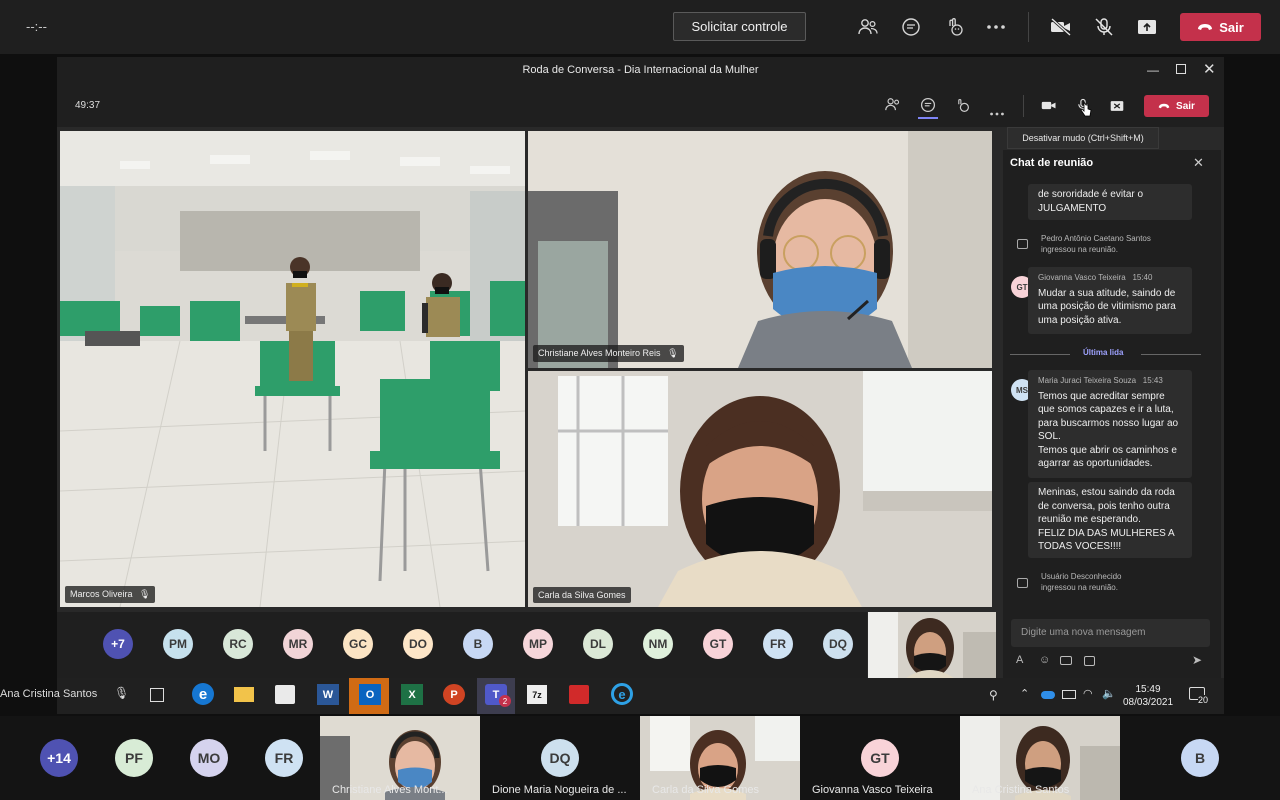 This screenshot has height=800, width=1280. What do you see at coordinates (1021, 790) in the screenshot?
I see `gallery-tile-name: Ana Cristina Santos` at bounding box center [1021, 790].